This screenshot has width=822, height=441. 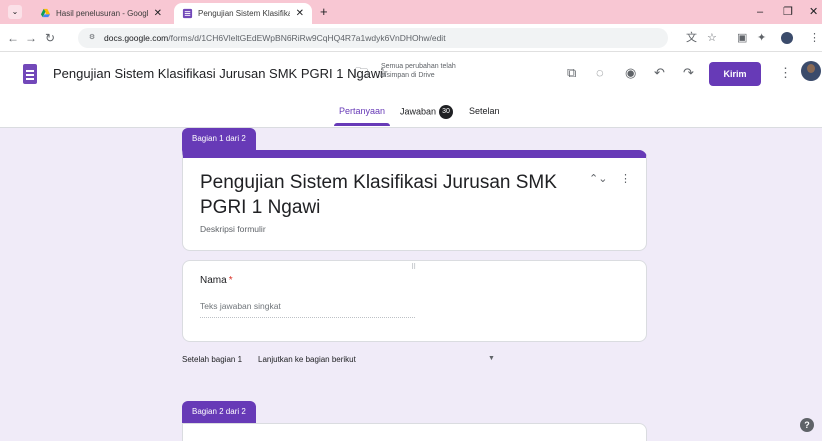 I want to click on tab-search-chevron-down-icon: ⌄, so click(x=15, y=12).